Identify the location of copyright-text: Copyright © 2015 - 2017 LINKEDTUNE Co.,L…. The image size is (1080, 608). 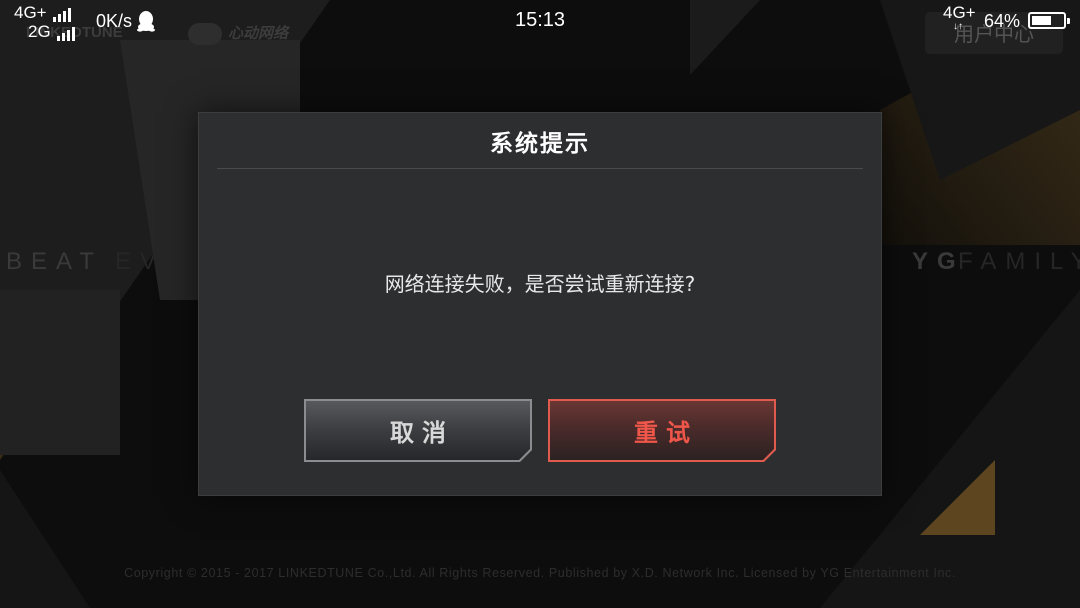
(540, 573).